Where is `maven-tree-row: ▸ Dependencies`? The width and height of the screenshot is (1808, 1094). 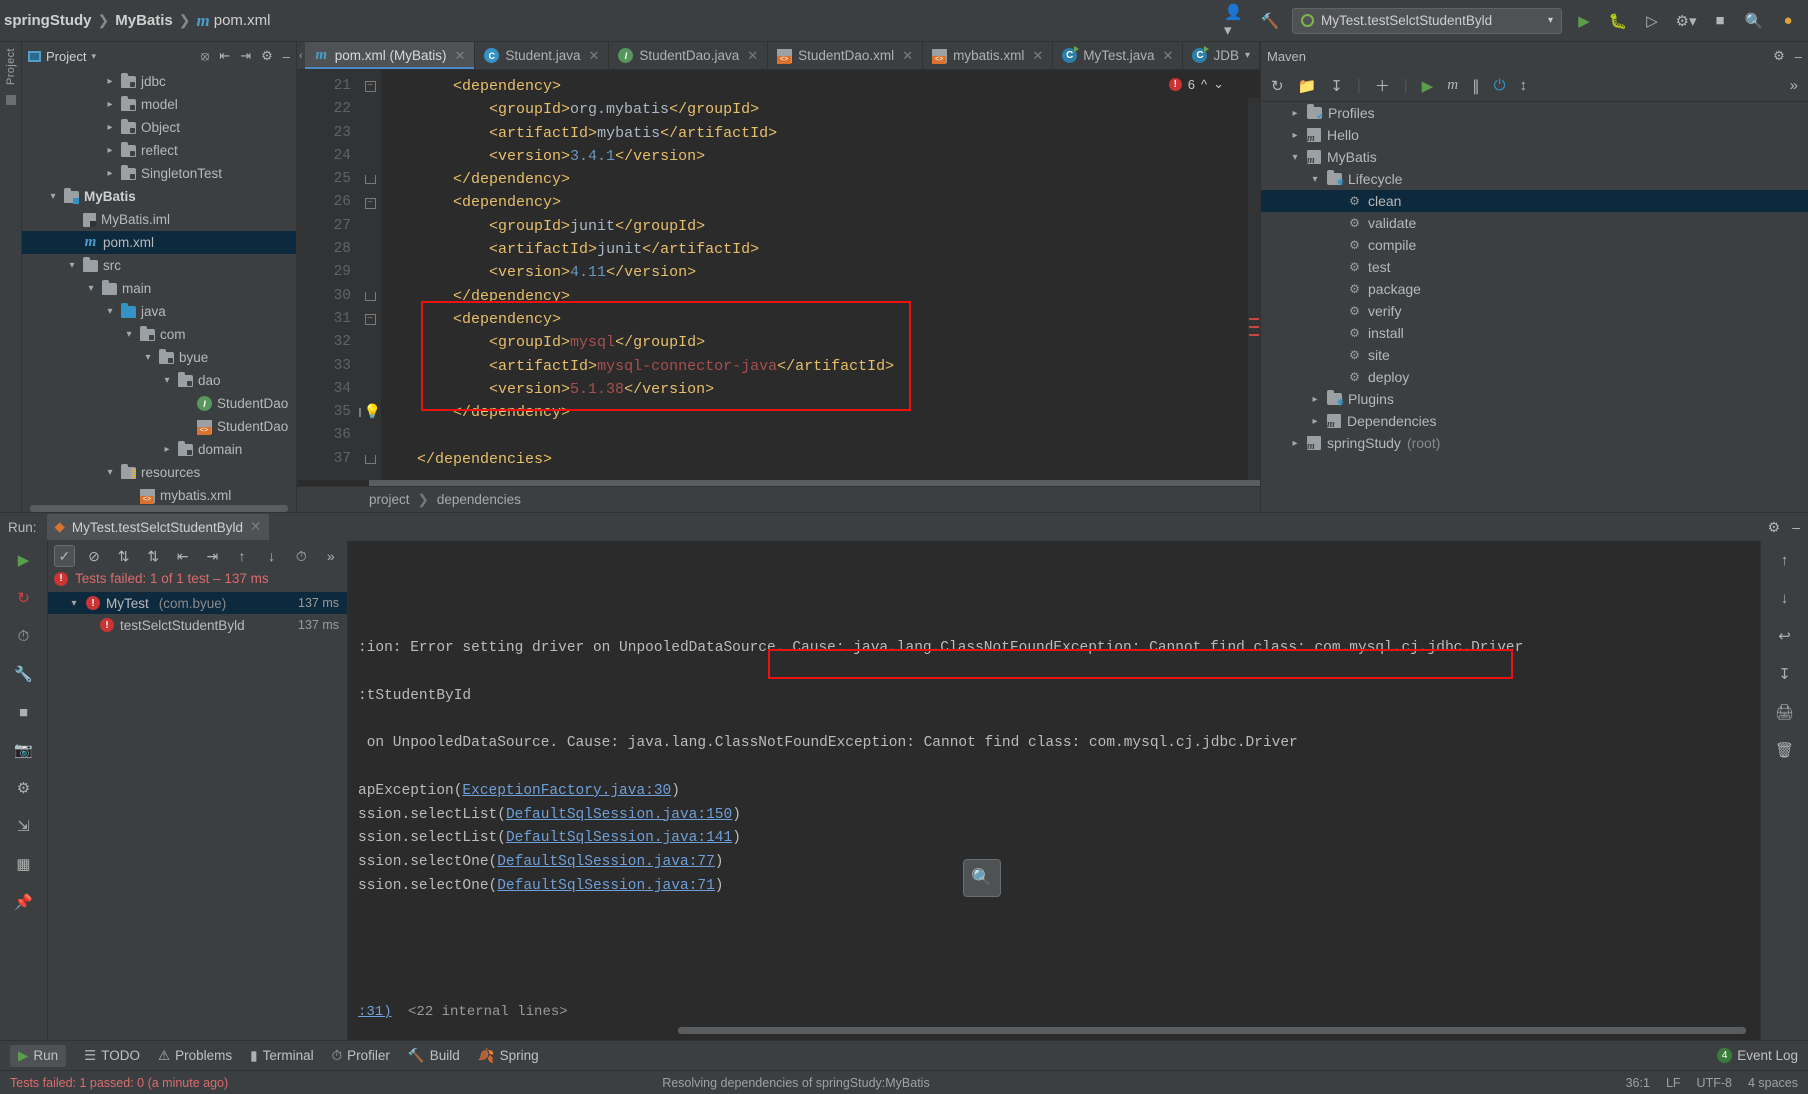 maven-tree-row: ▸ Dependencies is located at coordinates (1534, 421).